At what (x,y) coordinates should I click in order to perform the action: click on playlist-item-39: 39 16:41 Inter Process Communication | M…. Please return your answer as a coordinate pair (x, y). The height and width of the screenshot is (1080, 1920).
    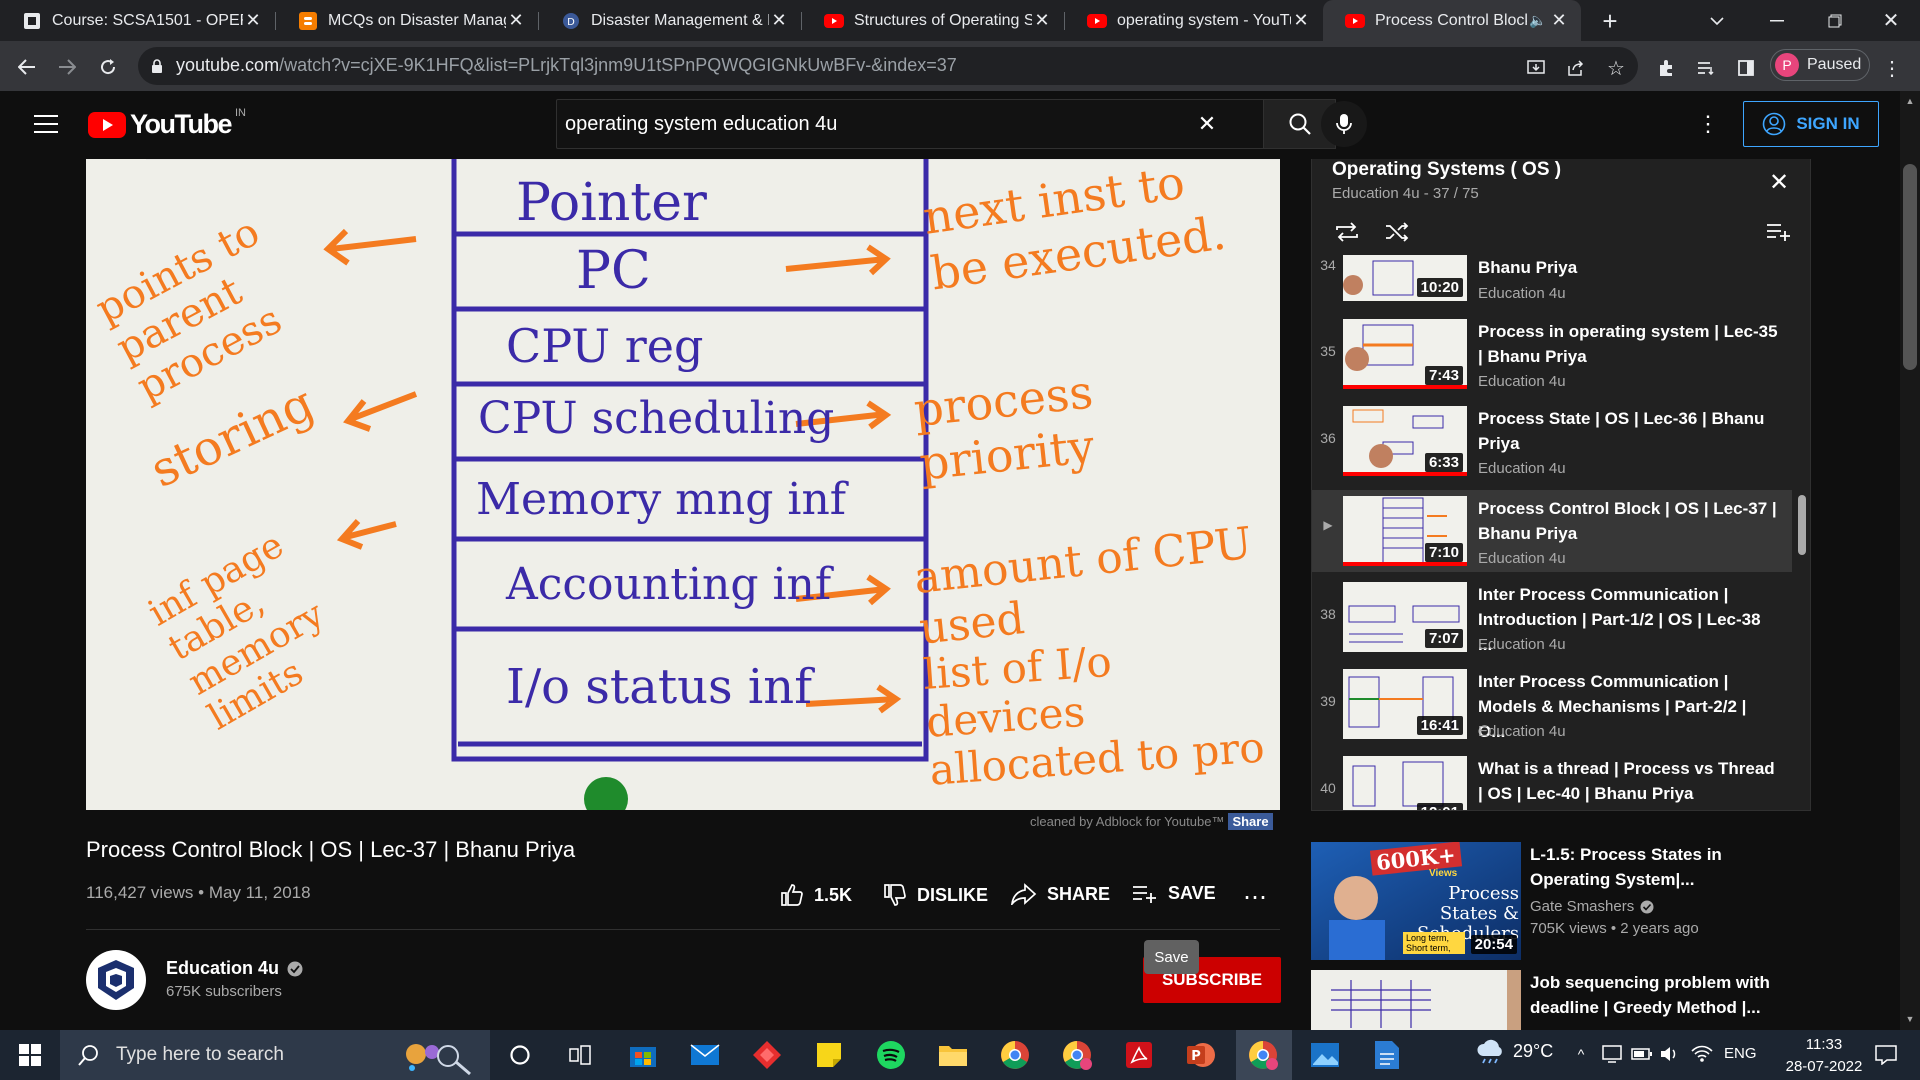
    Looking at the image, I should click on (1552, 713).